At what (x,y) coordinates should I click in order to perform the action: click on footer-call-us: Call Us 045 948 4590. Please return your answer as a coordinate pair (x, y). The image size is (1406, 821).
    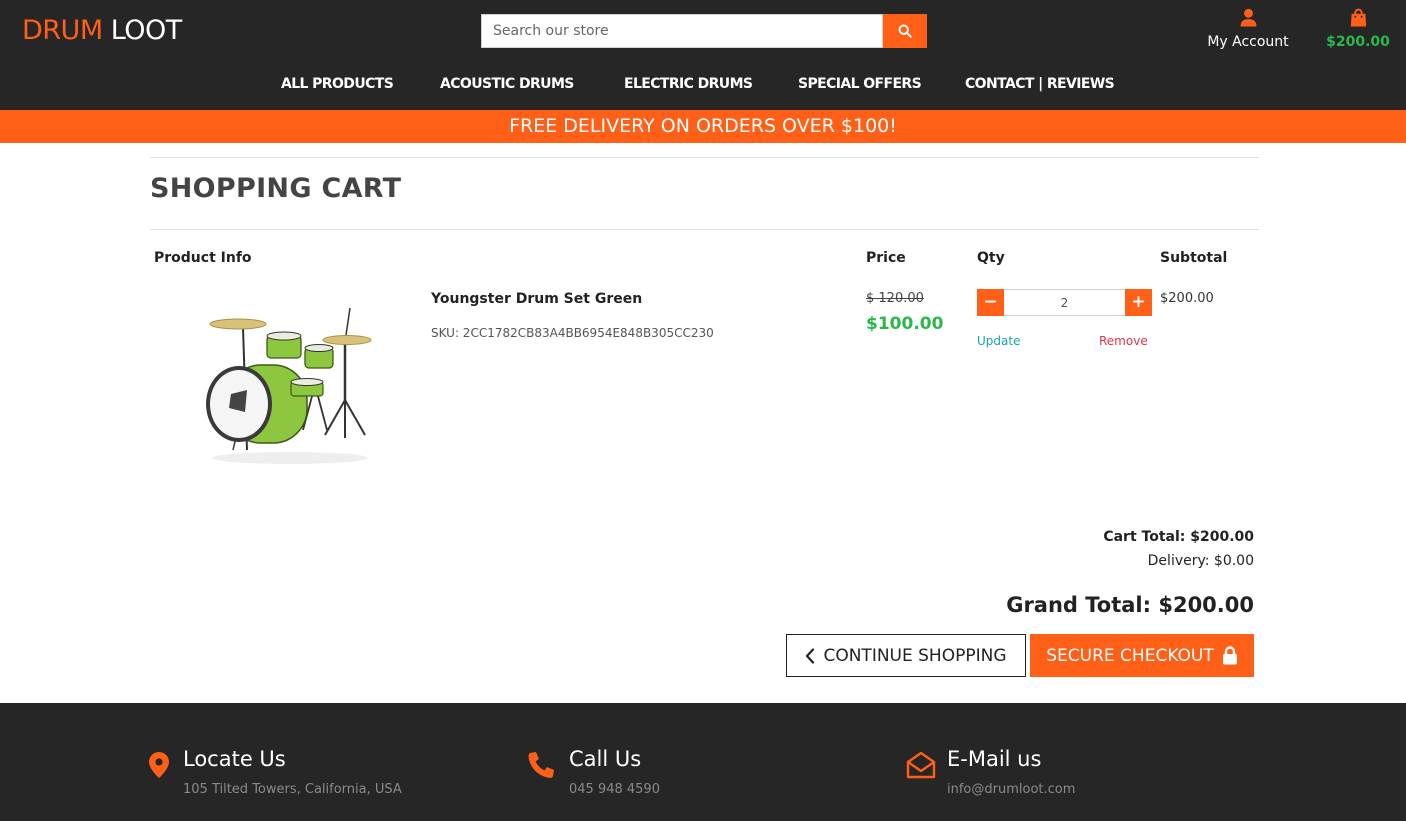
    Looking at the image, I should click on (677, 775).